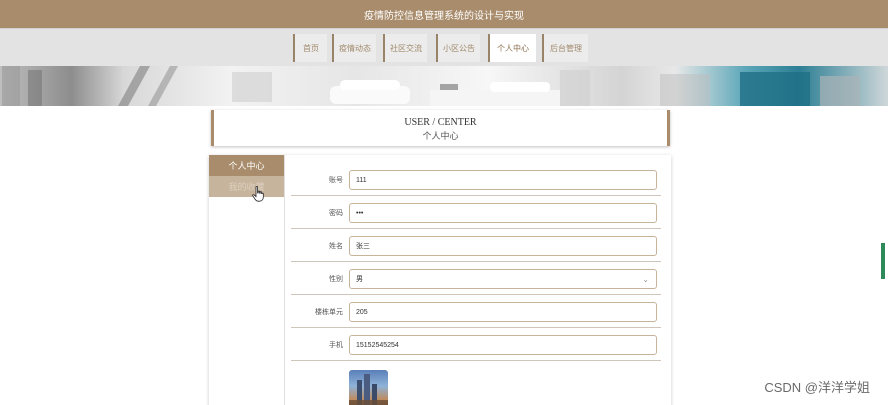 This screenshot has height=405, width=888. I want to click on section-title-cn: 个人中心, so click(440, 136).